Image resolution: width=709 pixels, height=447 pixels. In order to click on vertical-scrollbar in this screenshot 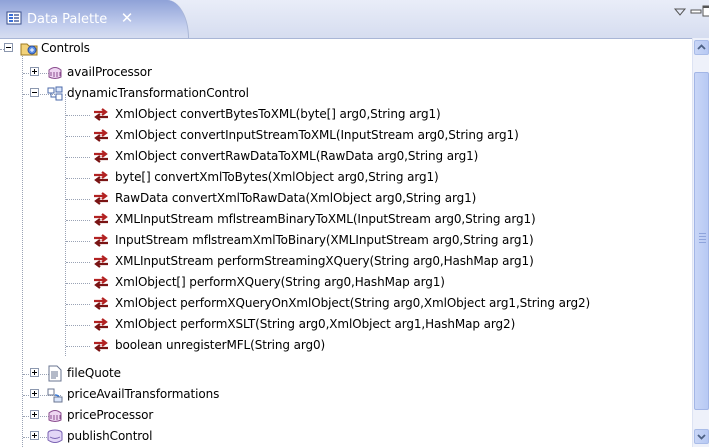, I will do `click(700, 242)`.